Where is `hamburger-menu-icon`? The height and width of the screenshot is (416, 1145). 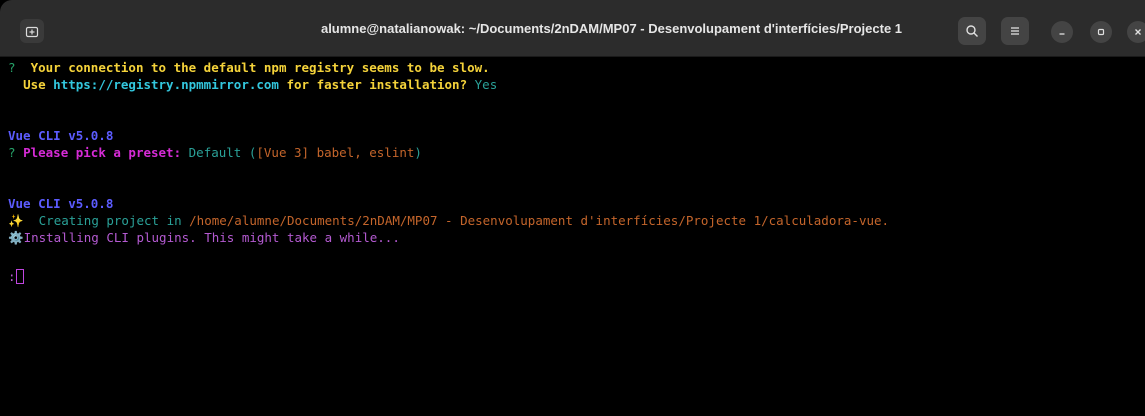 hamburger-menu-icon is located at coordinates (1015, 31).